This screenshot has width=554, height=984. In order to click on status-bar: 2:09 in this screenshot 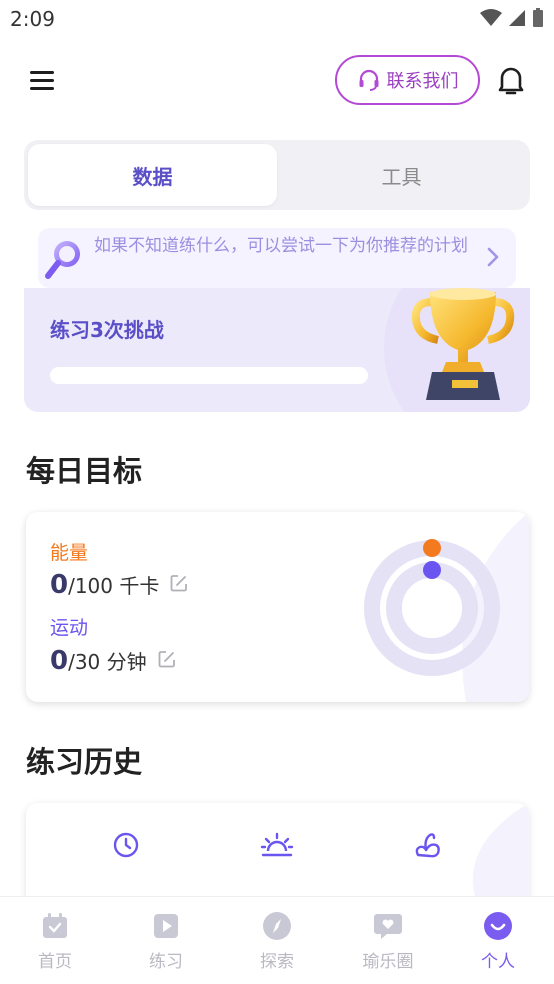, I will do `click(277, 19)`.